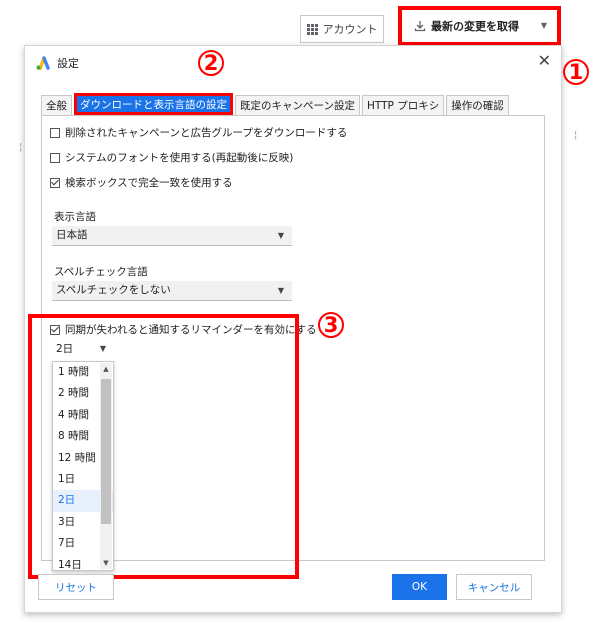  What do you see at coordinates (331, 325) in the screenshot?
I see `annotation-marker-3: 3` at bounding box center [331, 325].